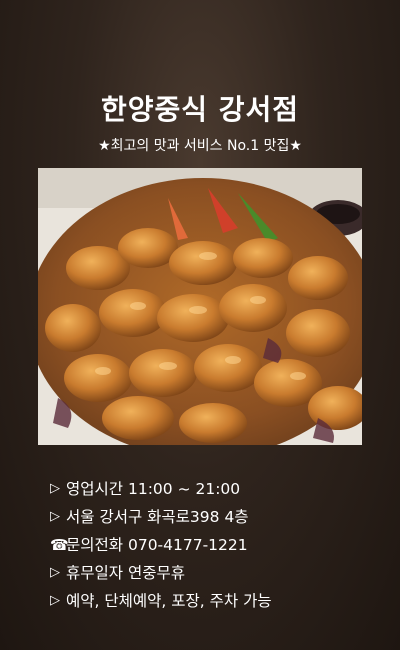 This screenshot has width=400, height=650. I want to click on phone-icon: ☎, so click(59, 545).